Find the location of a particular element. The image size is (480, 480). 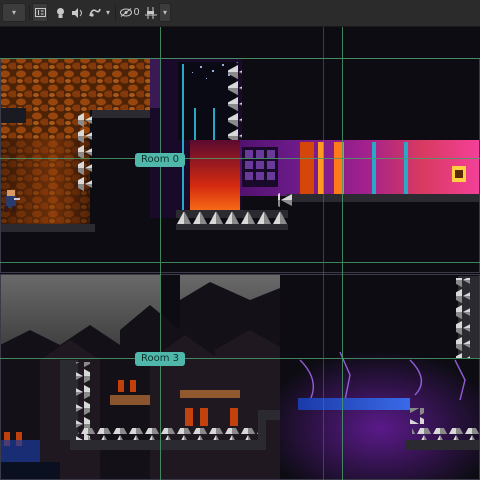

toolbar-left-button: ▾ is located at coordinates (14, 12).